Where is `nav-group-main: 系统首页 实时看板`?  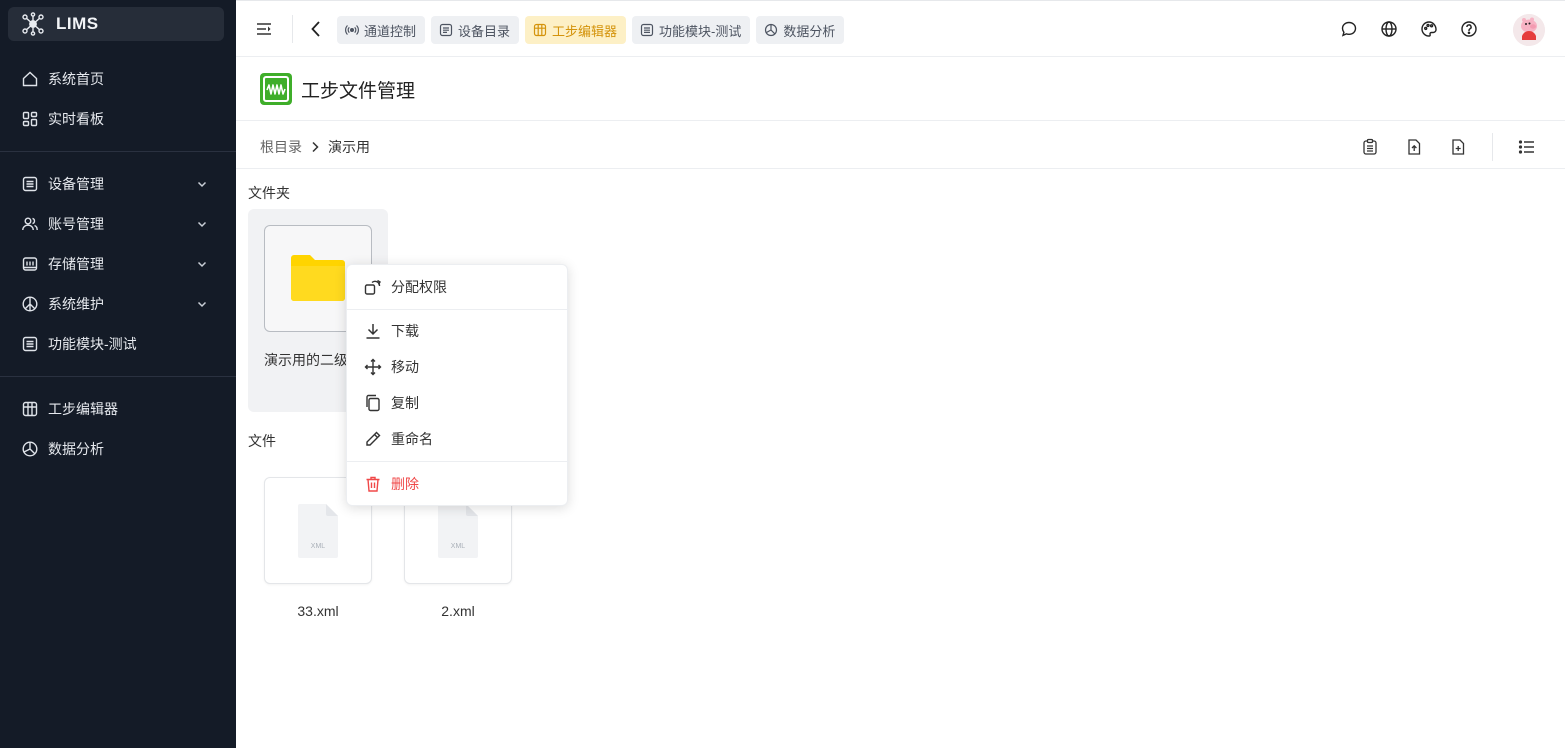
nav-group-main: 系统首页 实时看板 is located at coordinates (118, 99).